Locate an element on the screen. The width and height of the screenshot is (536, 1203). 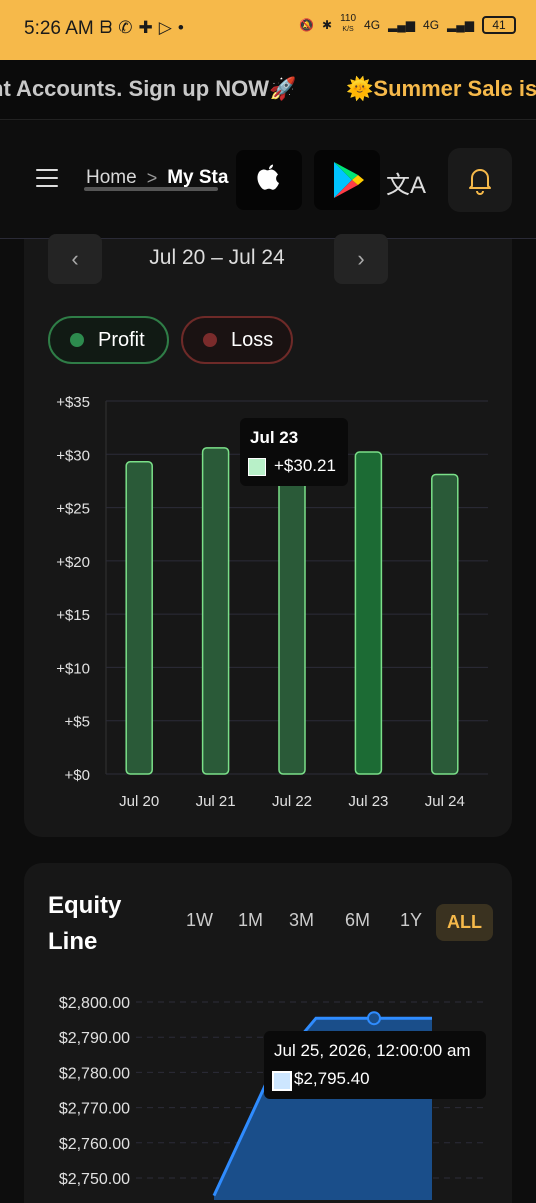
range-1w: 1W is located at coordinates (199, 920).